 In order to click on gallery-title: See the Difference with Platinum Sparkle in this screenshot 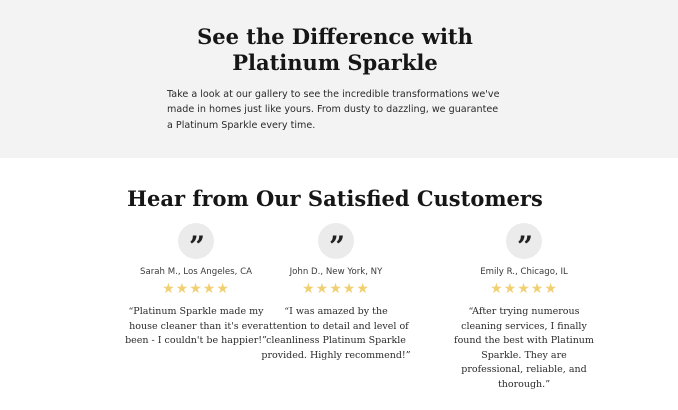, I will do `click(335, 49)`.